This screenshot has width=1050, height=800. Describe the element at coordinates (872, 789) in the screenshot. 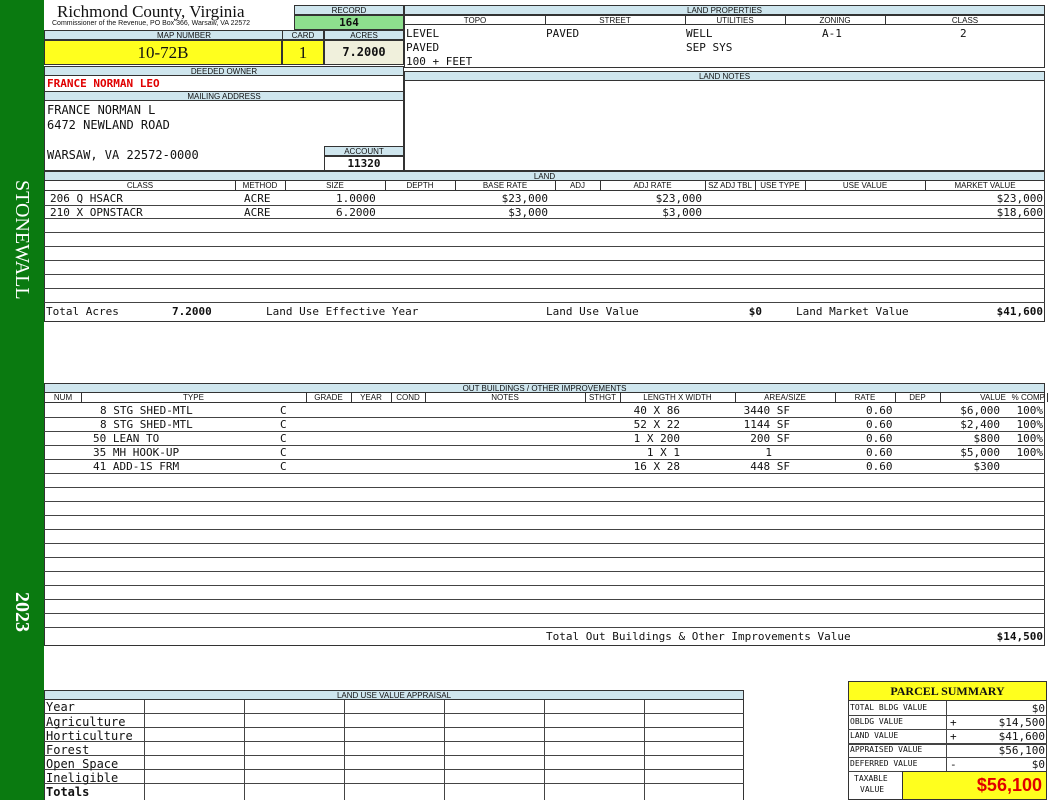

I see `taxable-label-2: VALUE` at that location.